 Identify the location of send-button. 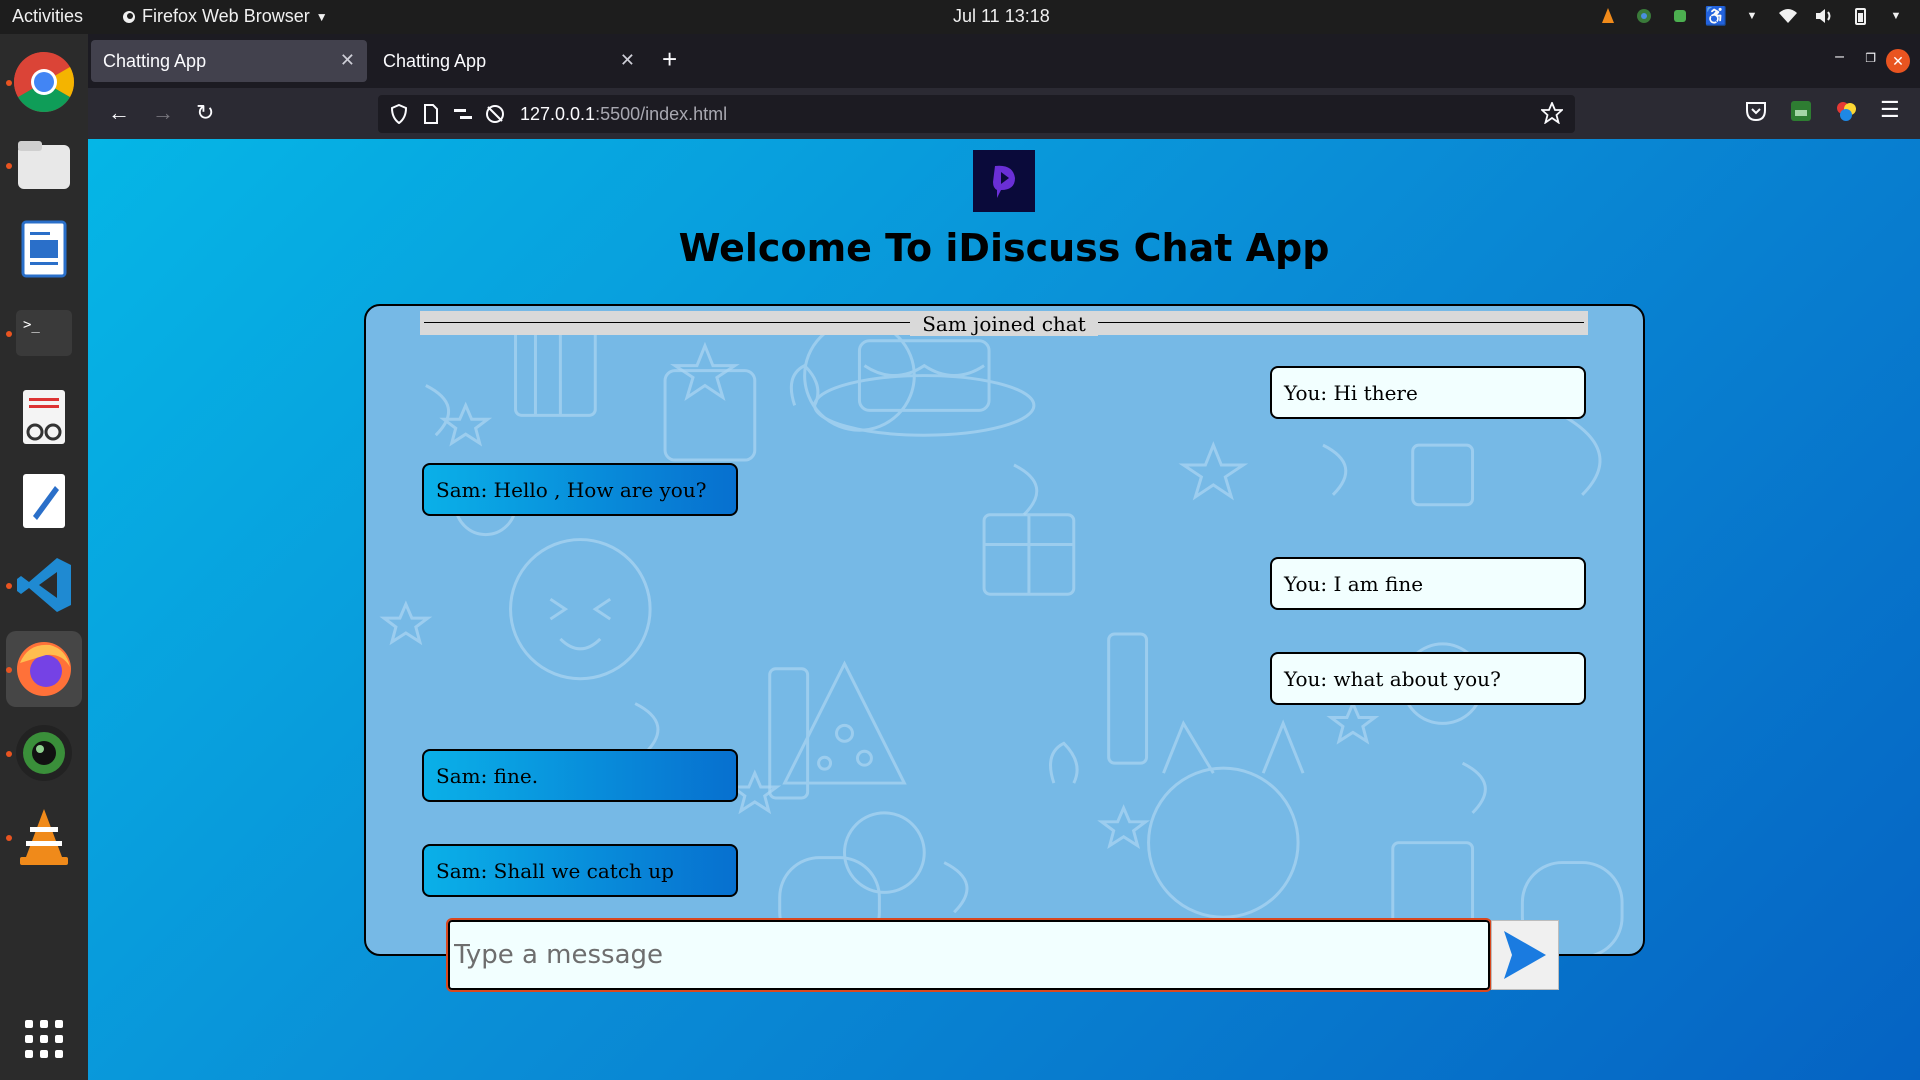
(1525, 955).